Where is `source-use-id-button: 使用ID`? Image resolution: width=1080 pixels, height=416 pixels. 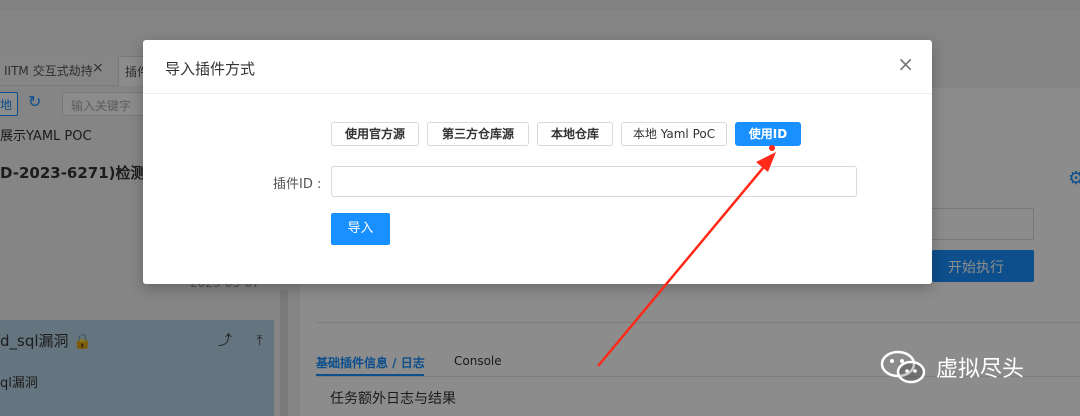
source-use-id-button: 使用ID is located at coordinates (768, 134).